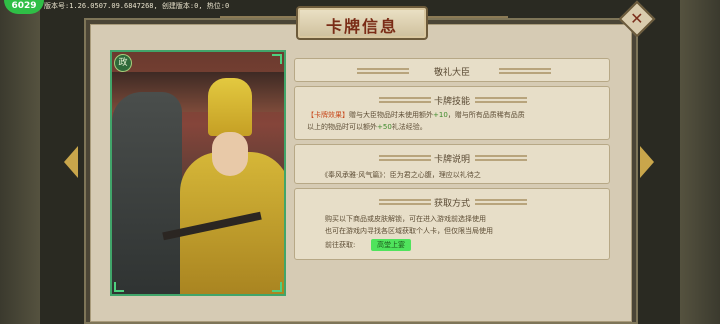  What do you see at coordinates (637, 18) in the screenshot?
I see `close-icon: ✕` at bounding box center [637, 18].